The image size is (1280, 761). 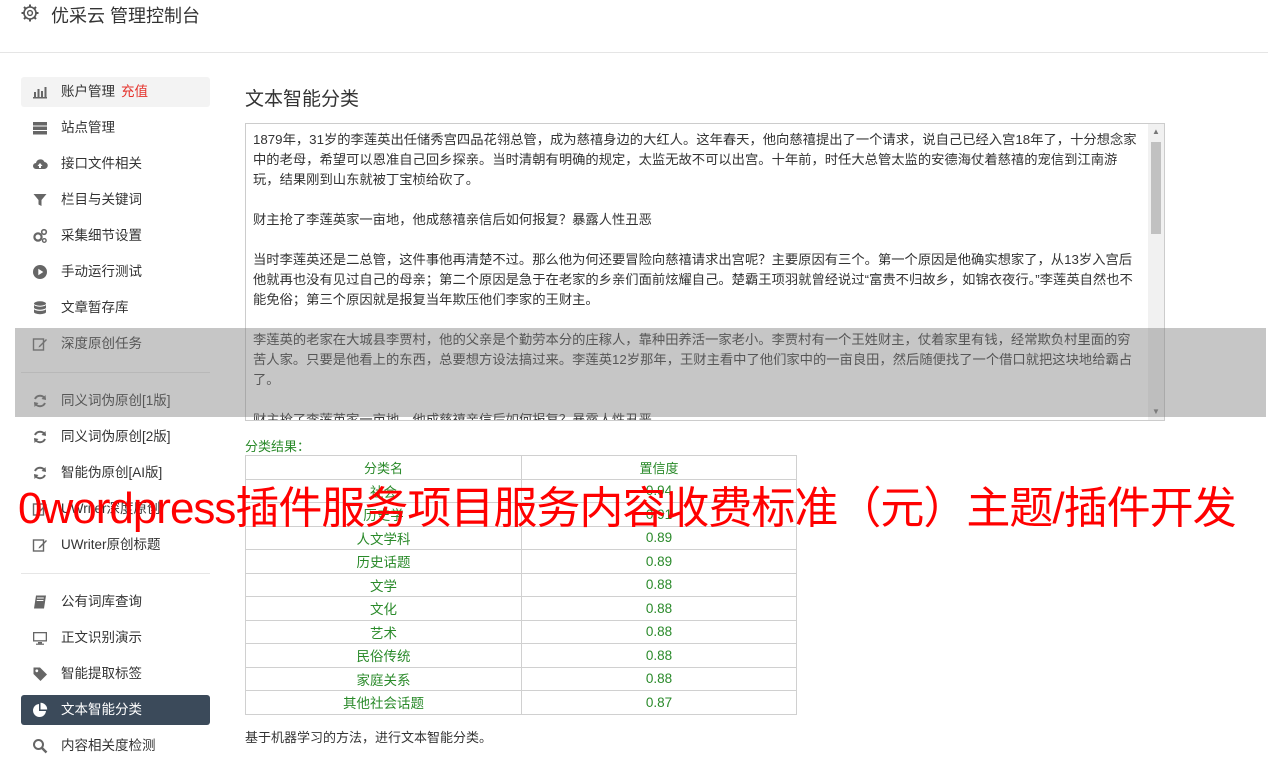 I want to click on sidebar-item-interface-files: 接口文件相关, so click(x=115, y=164).